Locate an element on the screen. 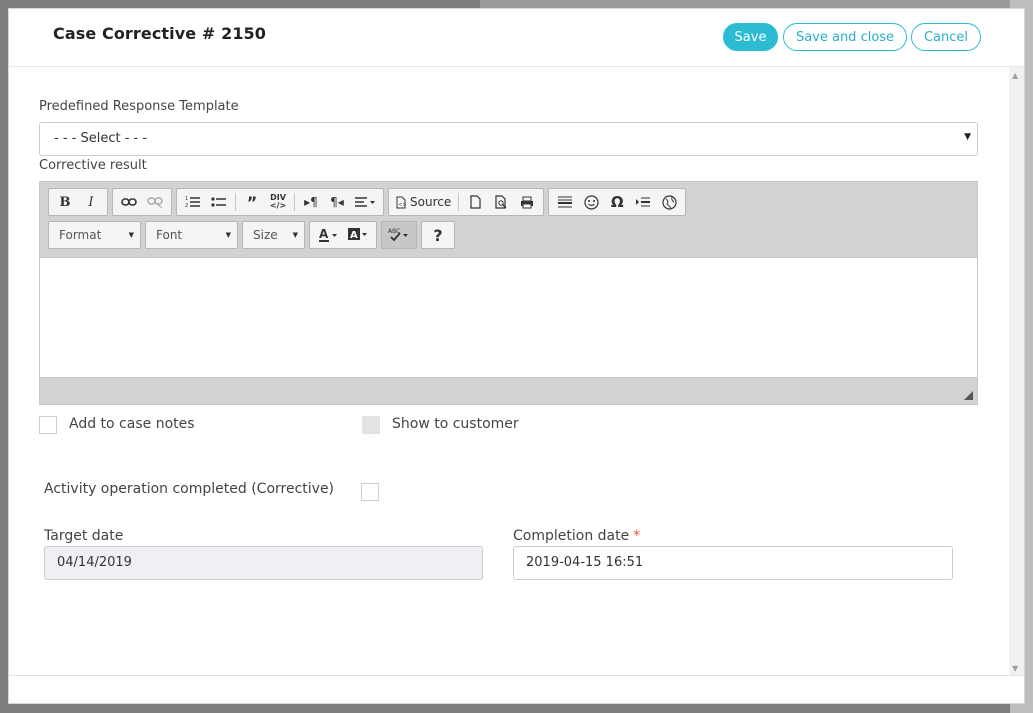 The image size is (1033, 713). template-select: - - - Select - - - ▼ is located at coordinates (508, 139).